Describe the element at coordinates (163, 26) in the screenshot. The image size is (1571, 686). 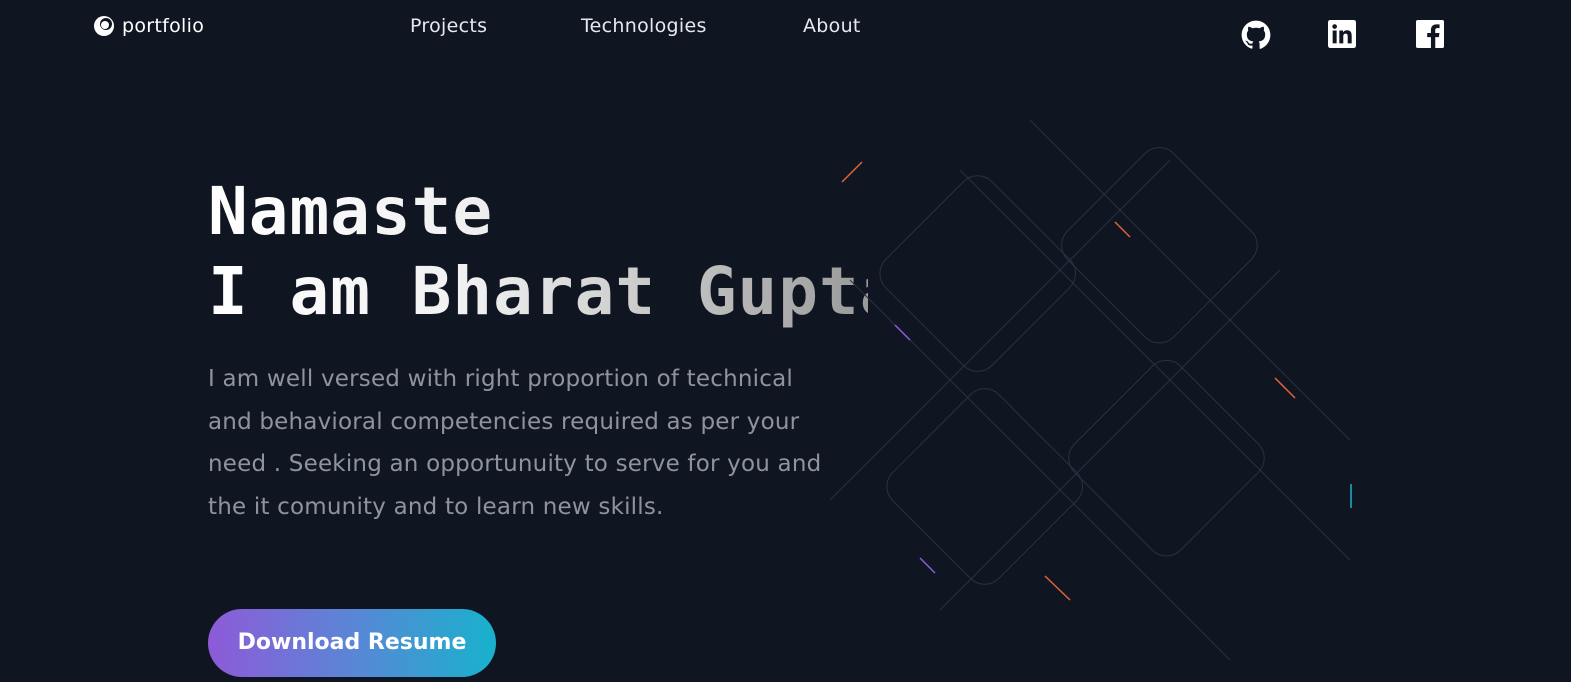
I see `logo-text: portfolio` at that location.